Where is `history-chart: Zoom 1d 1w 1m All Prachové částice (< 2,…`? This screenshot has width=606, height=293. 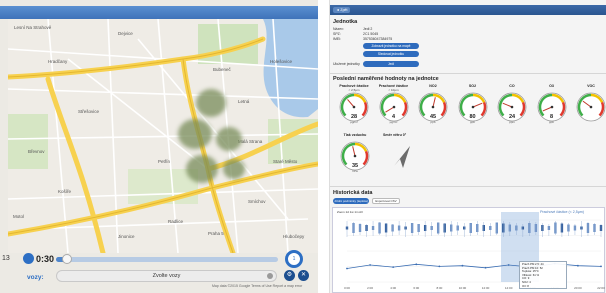 history-chart: Zoom 1d 1w 1m All Prachové částice (< 2,… is located at coordinates (468, 250).